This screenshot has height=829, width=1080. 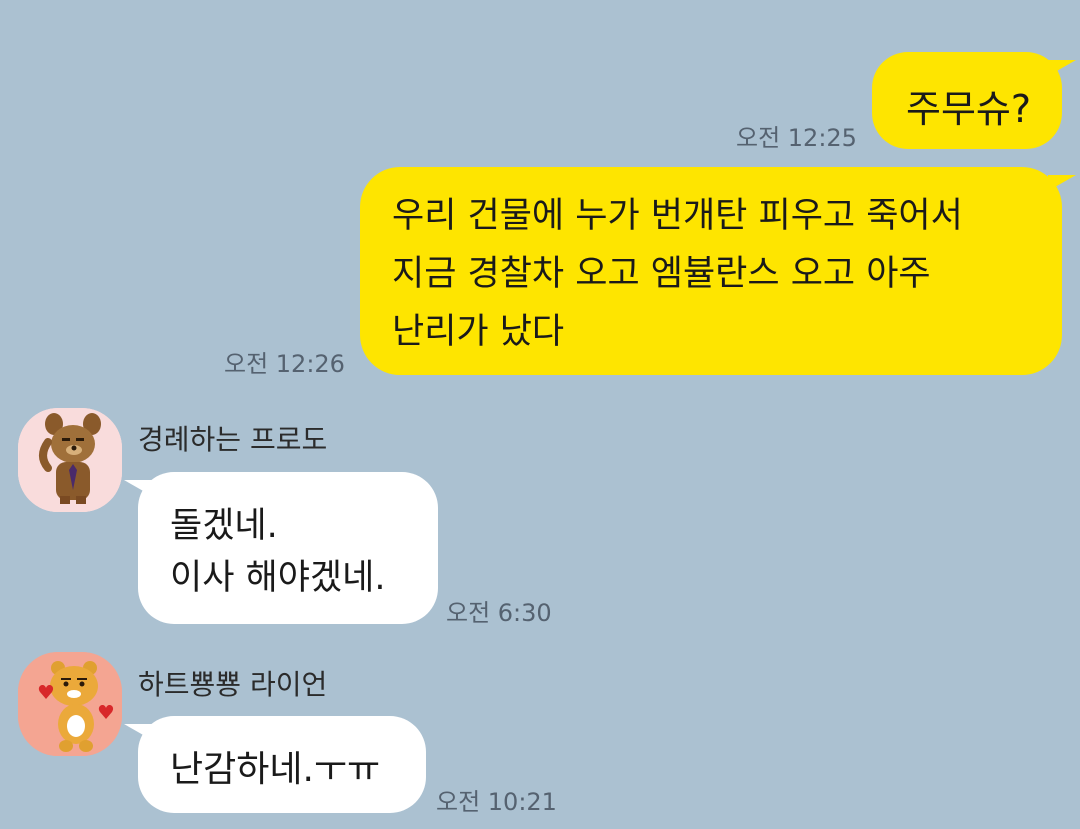 I want to click on sender-name: 경례하는 프로도, so click(x=233, y=439).